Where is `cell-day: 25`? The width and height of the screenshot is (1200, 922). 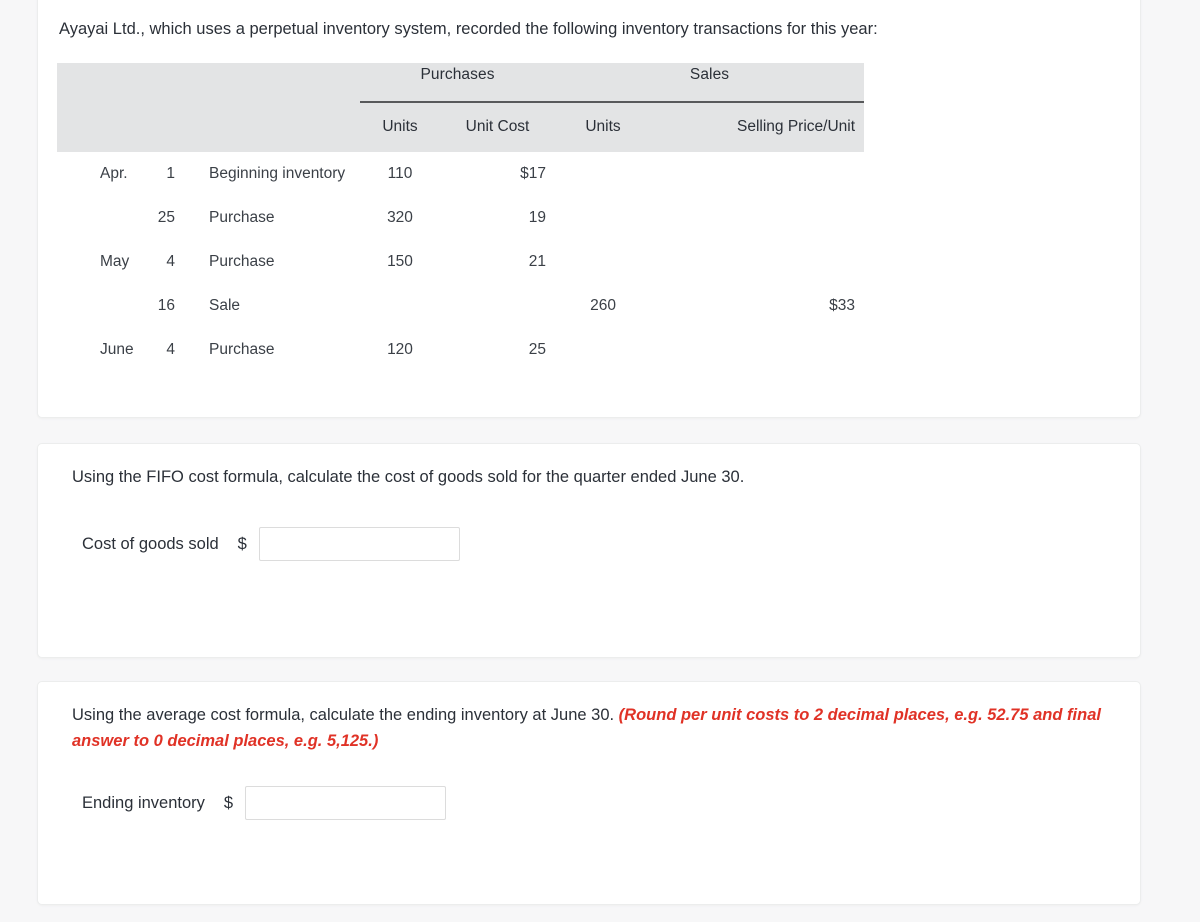 cell-day: 25 is located at coordinates (166, 217).